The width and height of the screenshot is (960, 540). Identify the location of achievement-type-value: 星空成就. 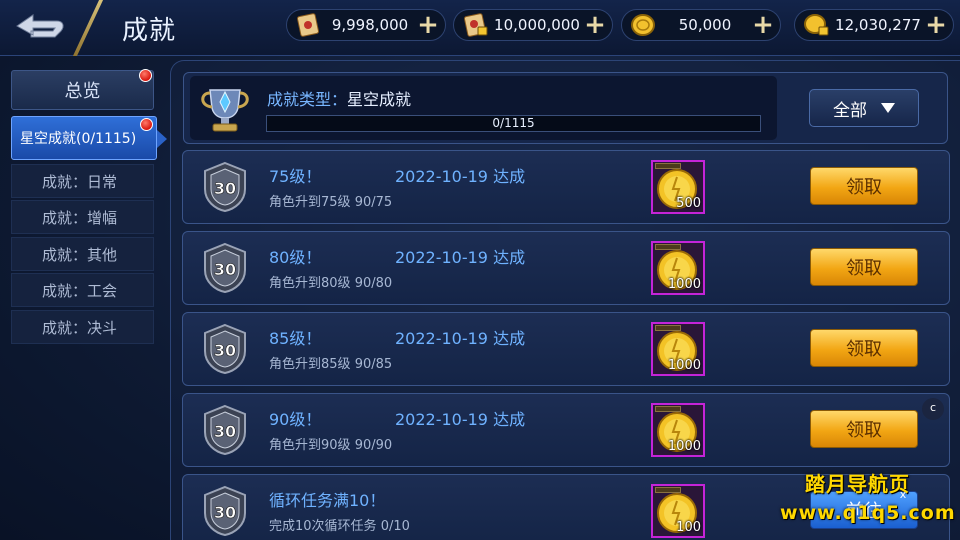
(379, 99).